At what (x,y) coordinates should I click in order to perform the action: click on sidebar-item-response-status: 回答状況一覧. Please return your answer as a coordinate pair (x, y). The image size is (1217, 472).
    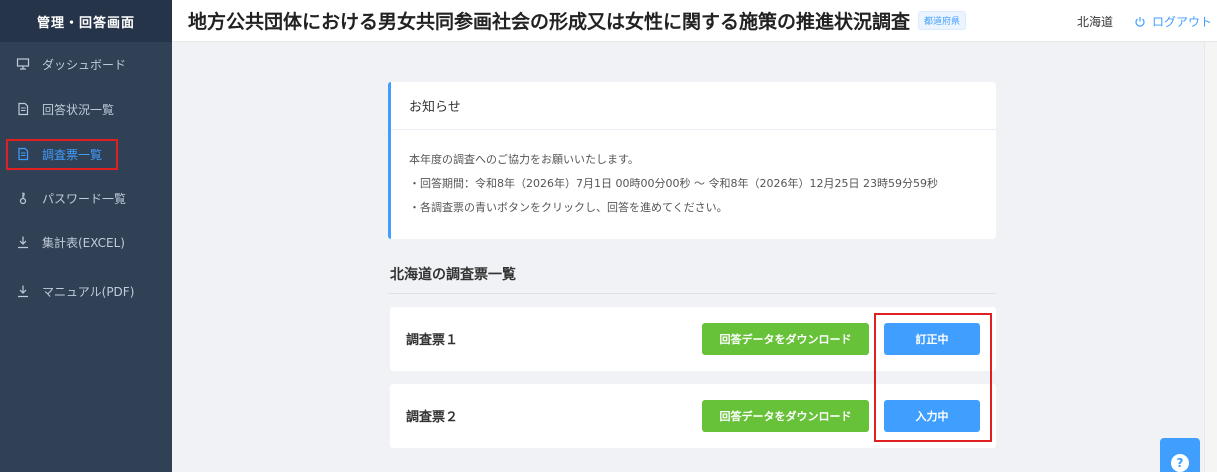
    Looking at the image, I should click on (86, 109).